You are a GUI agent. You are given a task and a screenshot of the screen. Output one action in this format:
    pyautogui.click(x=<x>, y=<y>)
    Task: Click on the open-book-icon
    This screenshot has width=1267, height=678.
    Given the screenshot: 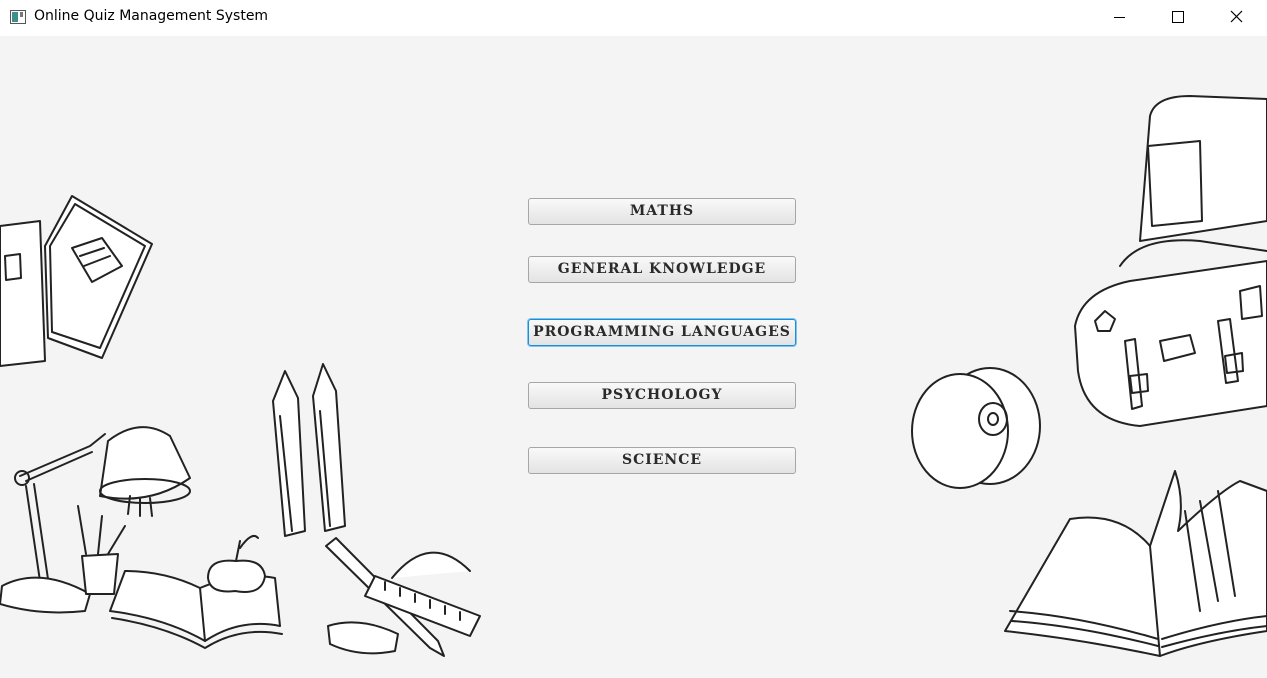 What is the action you would take?
    pyautogui.click(x=1135, y=563)
    